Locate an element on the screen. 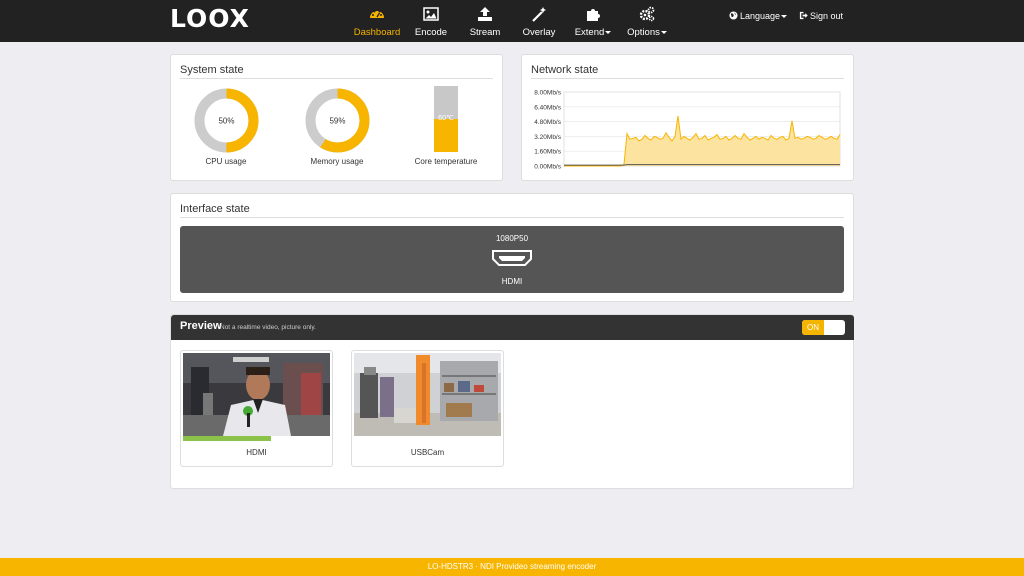 This screenshot has height=576, width=1024. gears-icon is located at coordinates (647, 14).